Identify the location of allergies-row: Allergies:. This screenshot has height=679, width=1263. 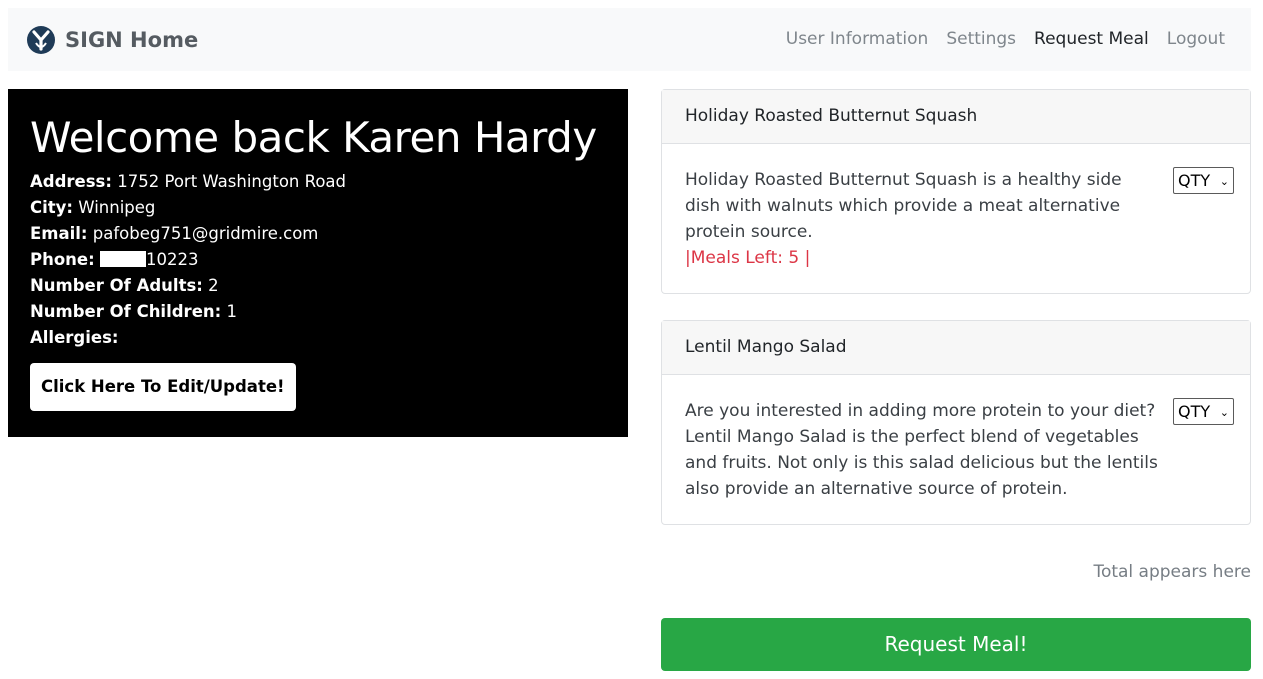
(318, 338).